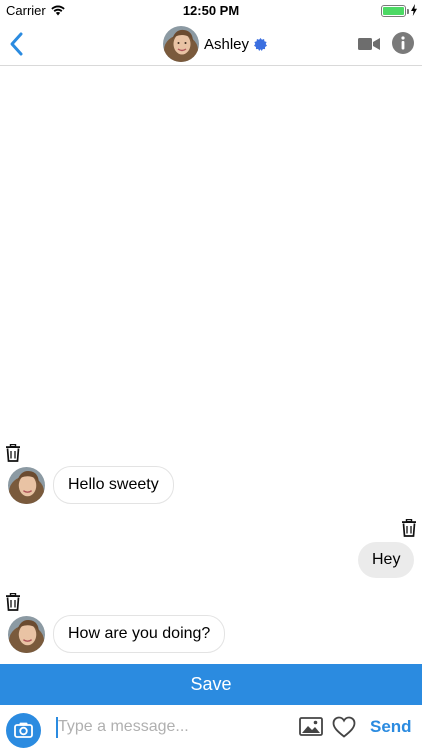 The image size is (422, 750). I want to click on heart-icon, so click(344, 727).